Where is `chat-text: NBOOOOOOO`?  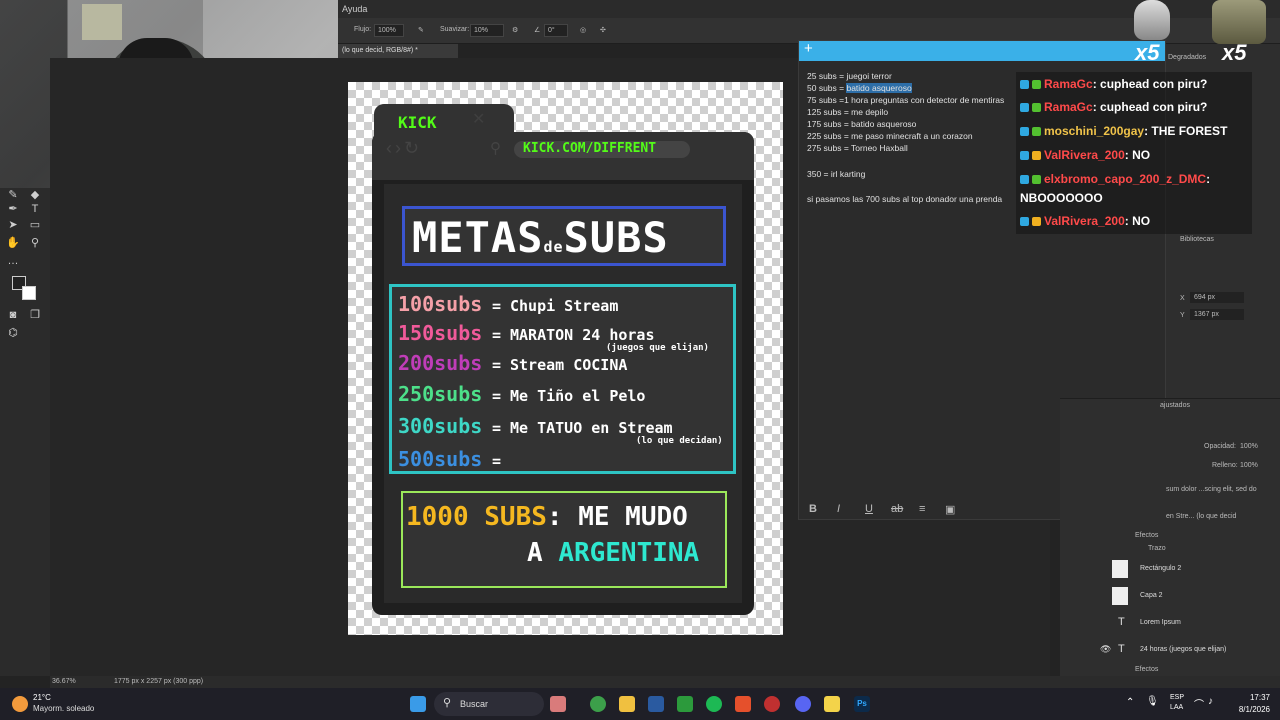
chat-text: NBOOOOOOO is located at coordinates (1061, 198).